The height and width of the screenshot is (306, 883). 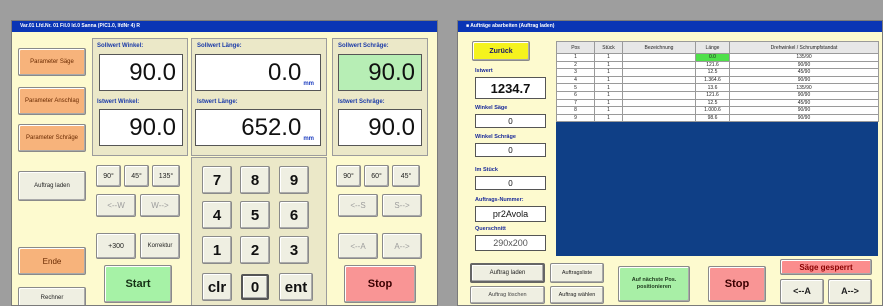 What do you see at coordinates (402, 205) in the screenshot?
I see `schraege-right-button: S-->` at bounding box center [402, 205].